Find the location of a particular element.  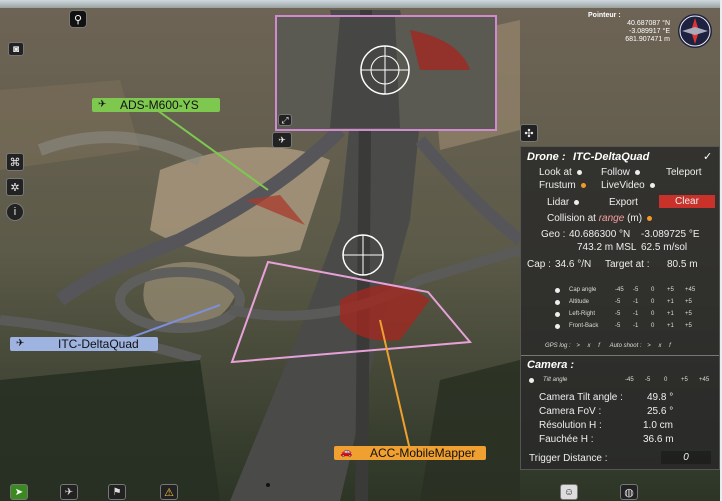

collision-dot is located at coordinates (650, 218).